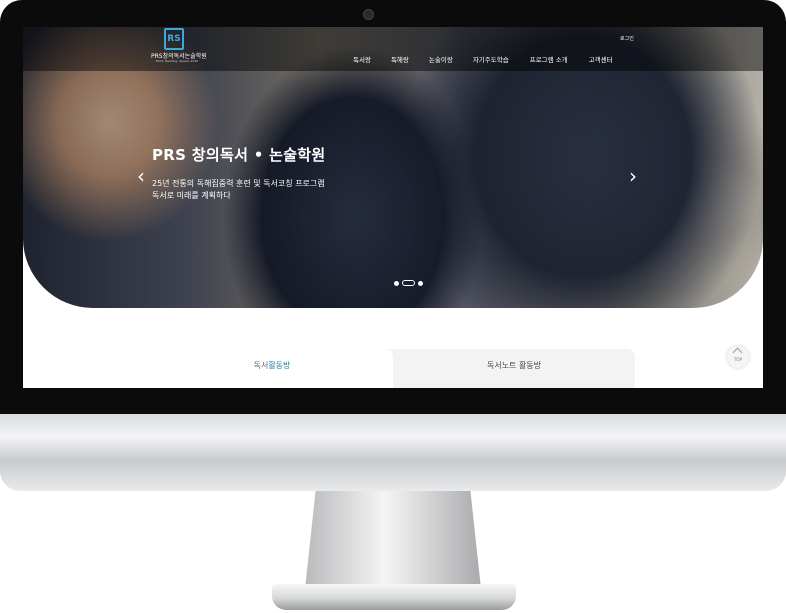  I want to click on logo-icon: RS, so click(174, 39).